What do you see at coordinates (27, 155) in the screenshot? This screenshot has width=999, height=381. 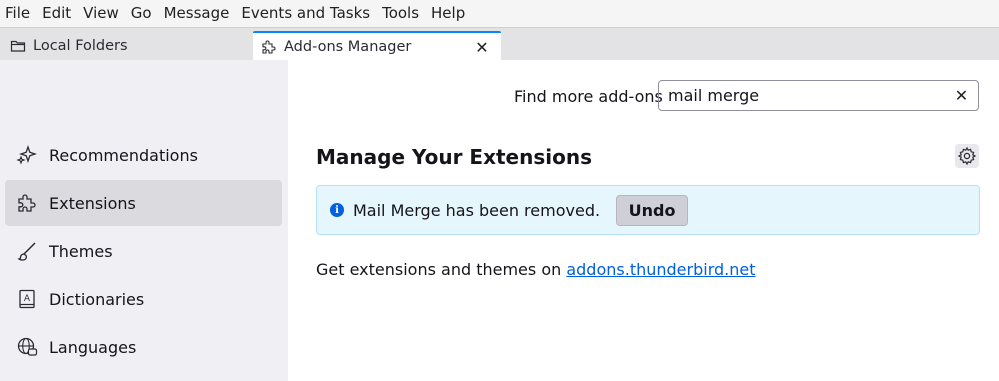 I see `sparkle-icon` at bounding box center [27, 155].